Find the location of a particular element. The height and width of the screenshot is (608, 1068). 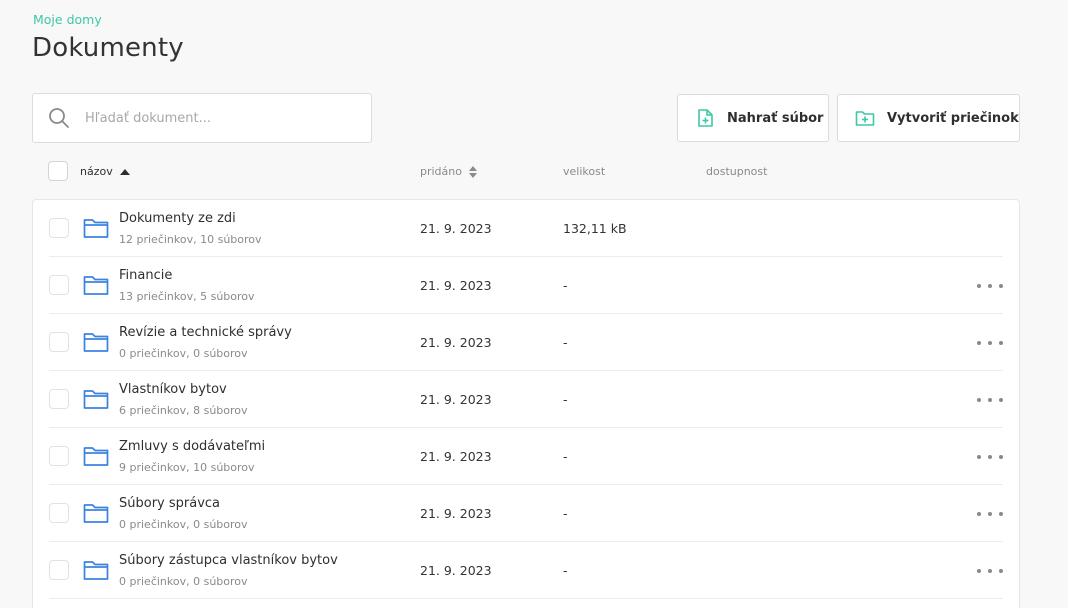

search-input is located at coordinates (215, 118).